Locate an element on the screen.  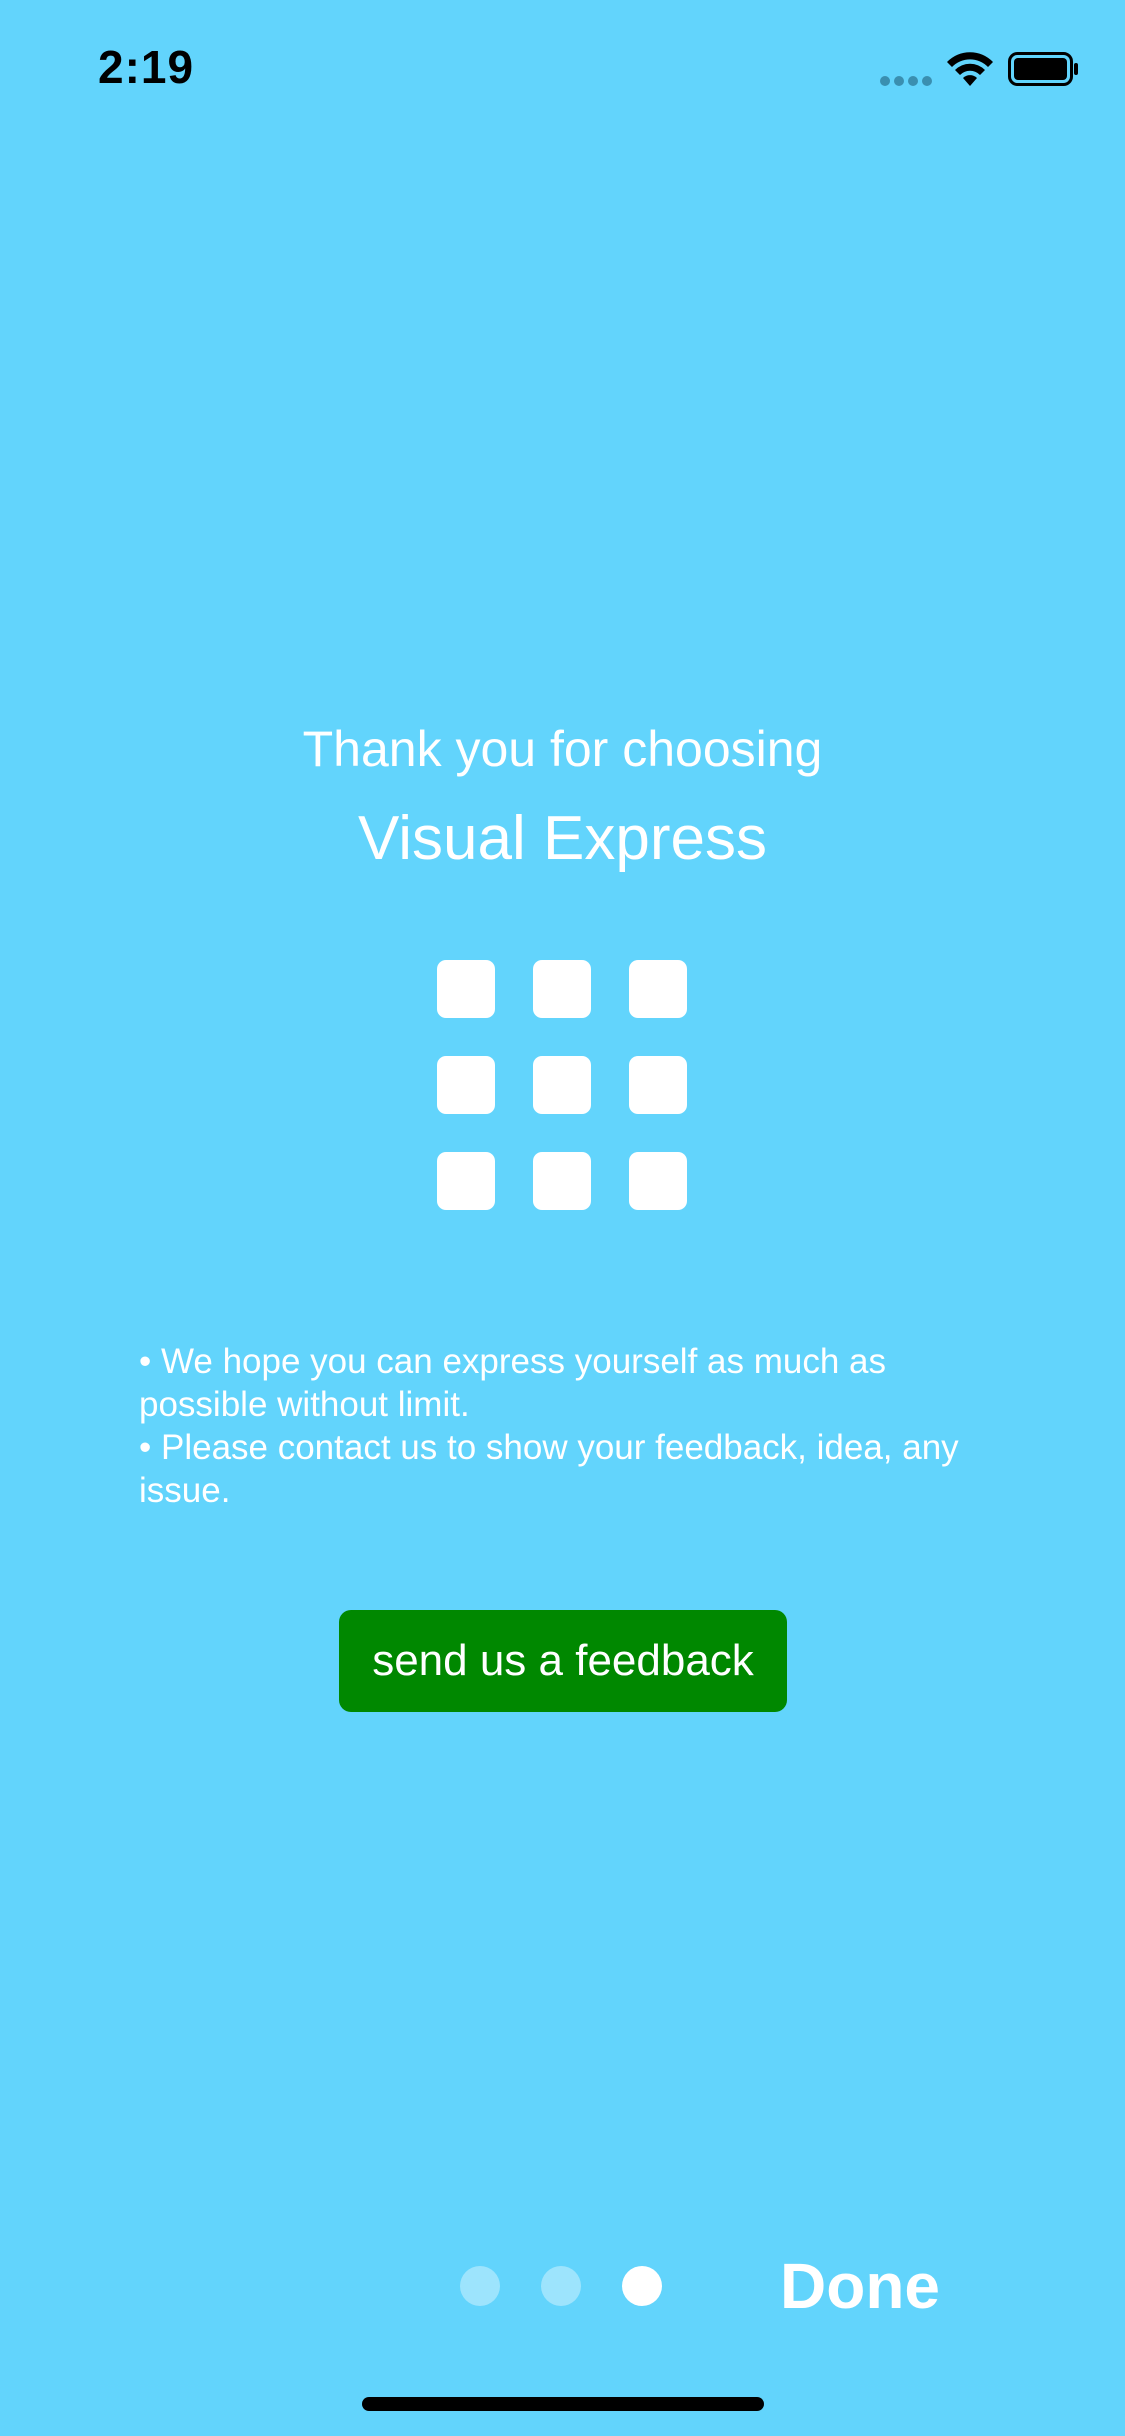
send-feedback-button: send us a feedback is located at coordinates (563, 1661).